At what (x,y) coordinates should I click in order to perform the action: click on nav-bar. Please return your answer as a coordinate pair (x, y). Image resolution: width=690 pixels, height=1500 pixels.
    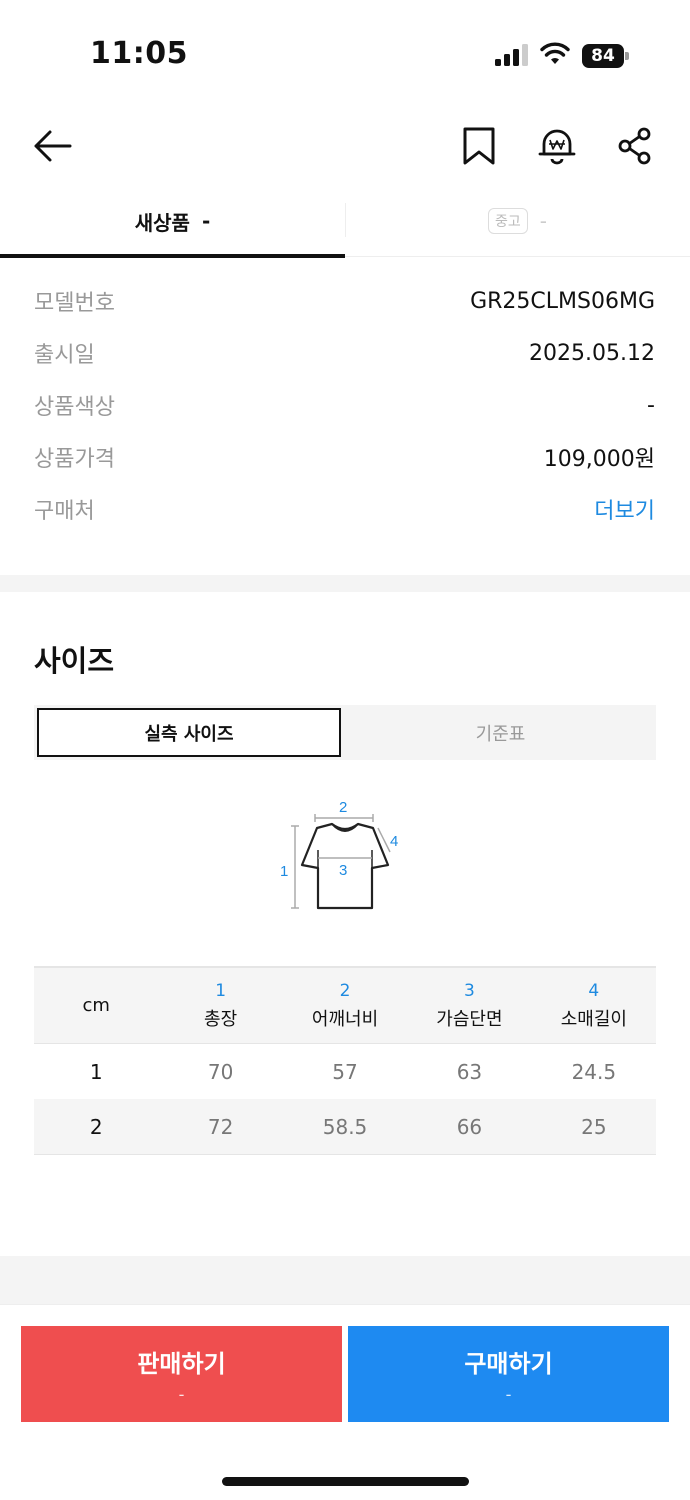
    Looking at the image, I should click on (345, 145).